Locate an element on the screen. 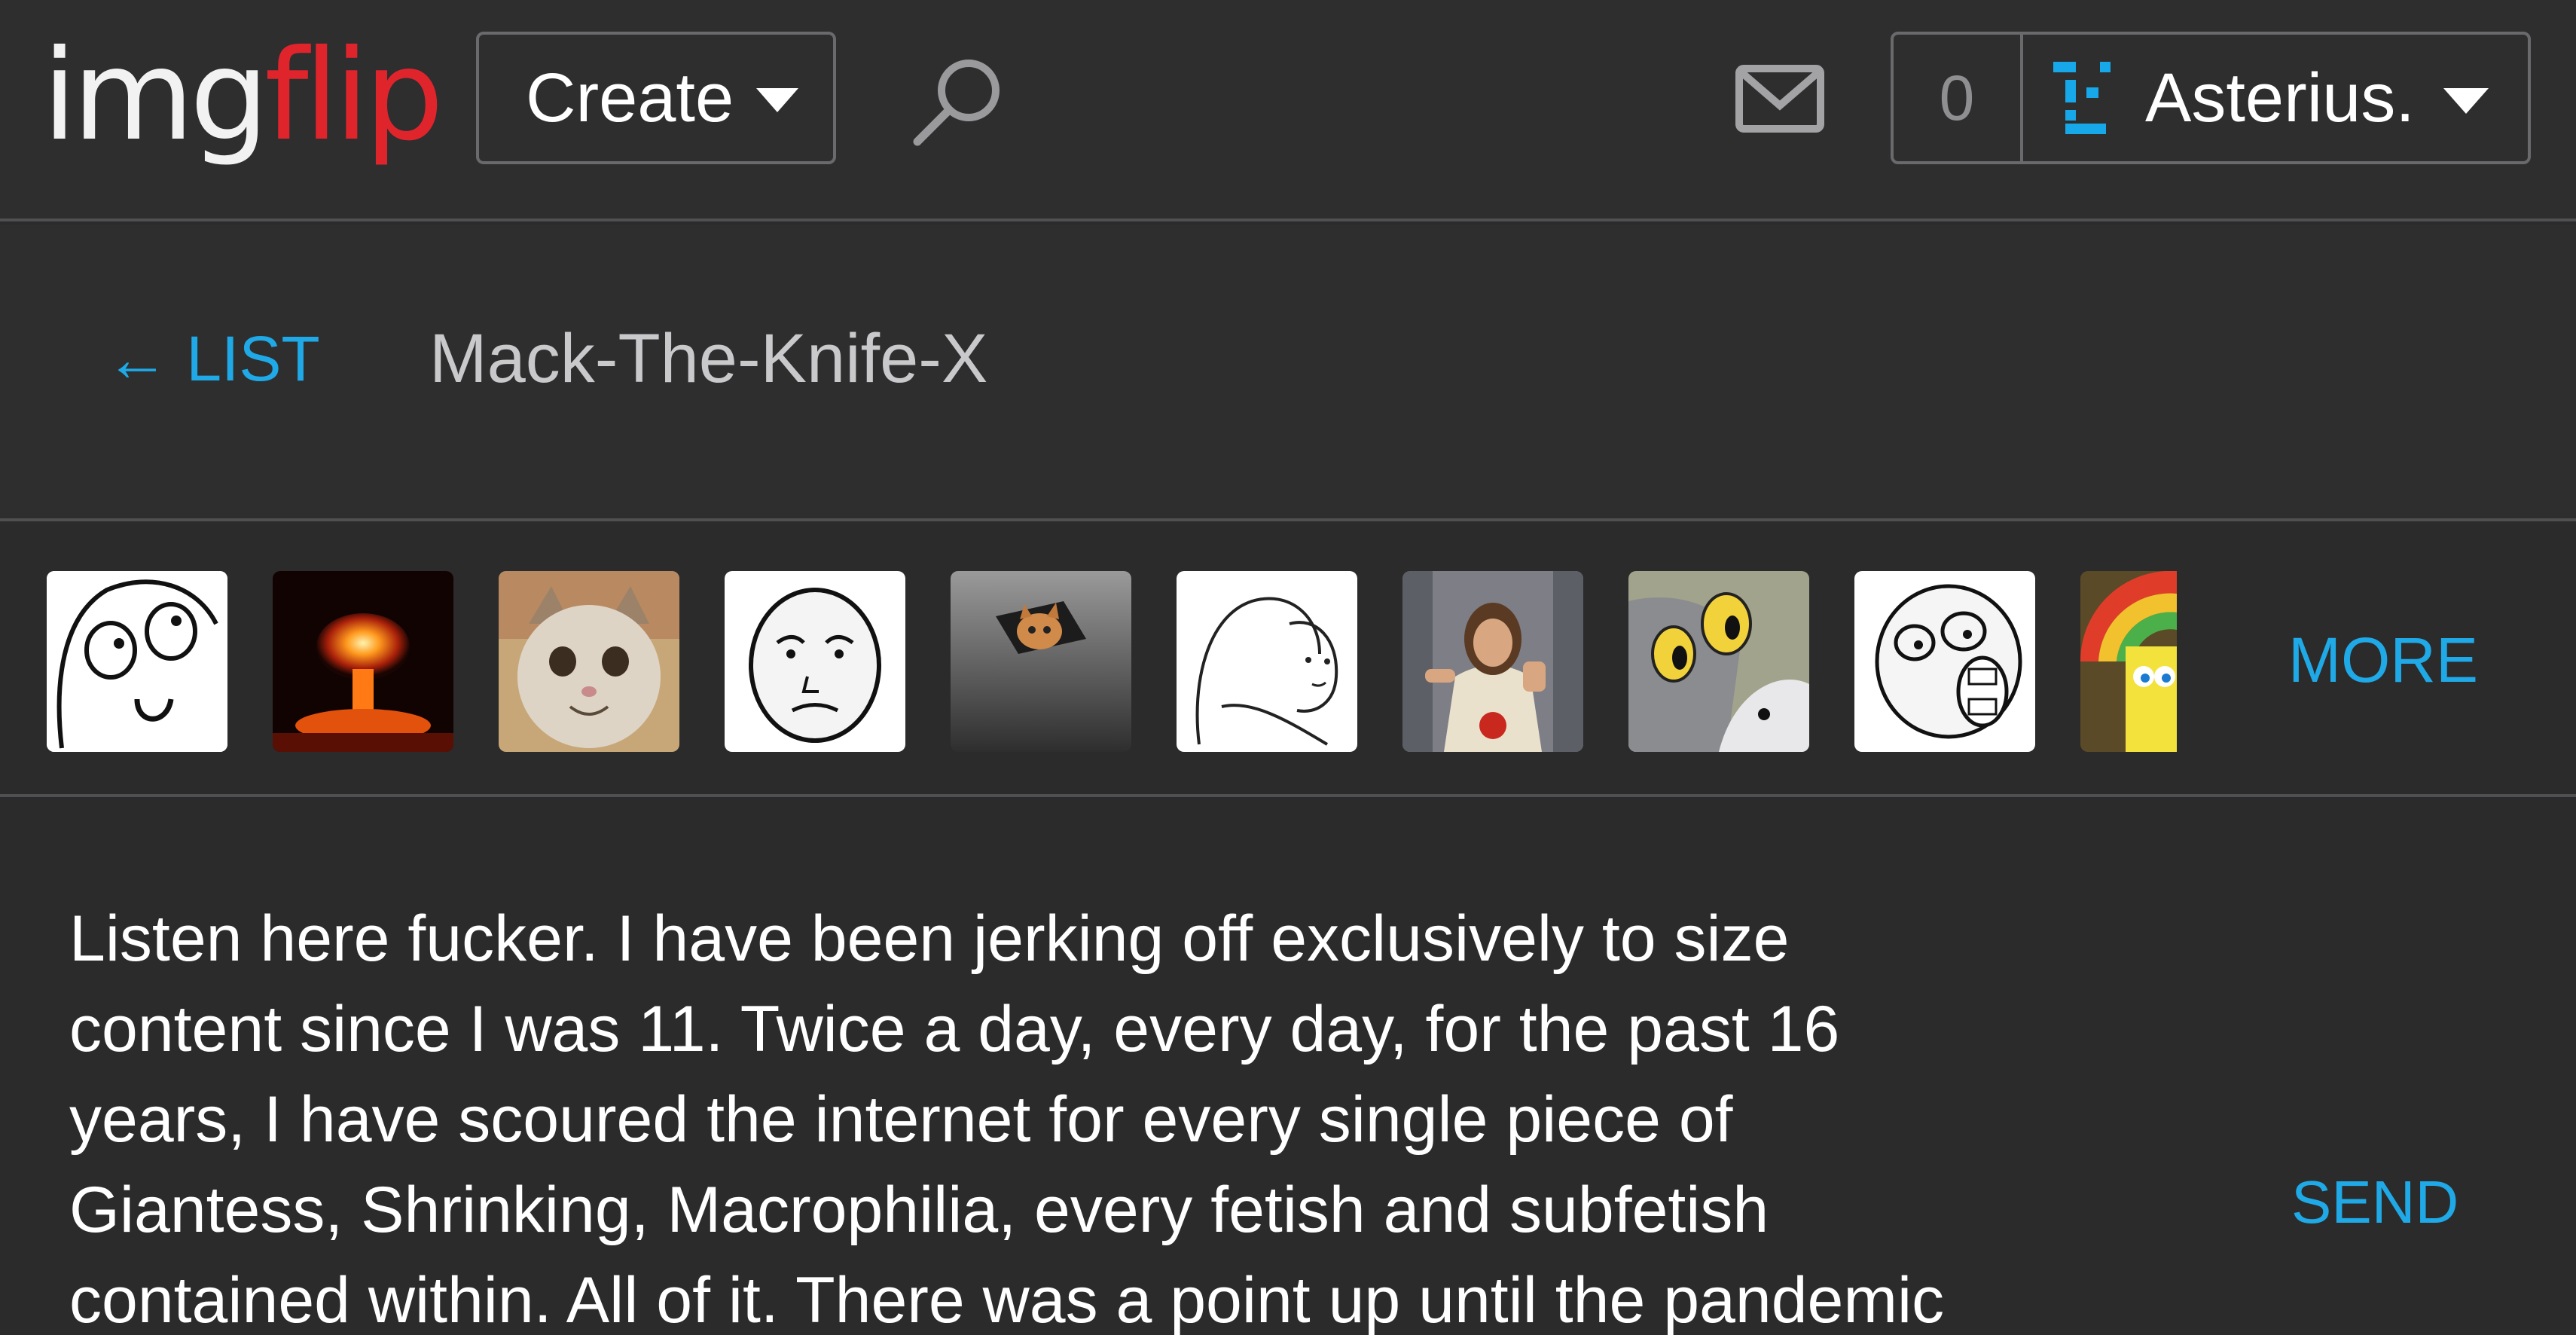 Image resolution: width=2576 pixels, height=1335 pixels. create-button: Create is located at coordinates (656, 98).